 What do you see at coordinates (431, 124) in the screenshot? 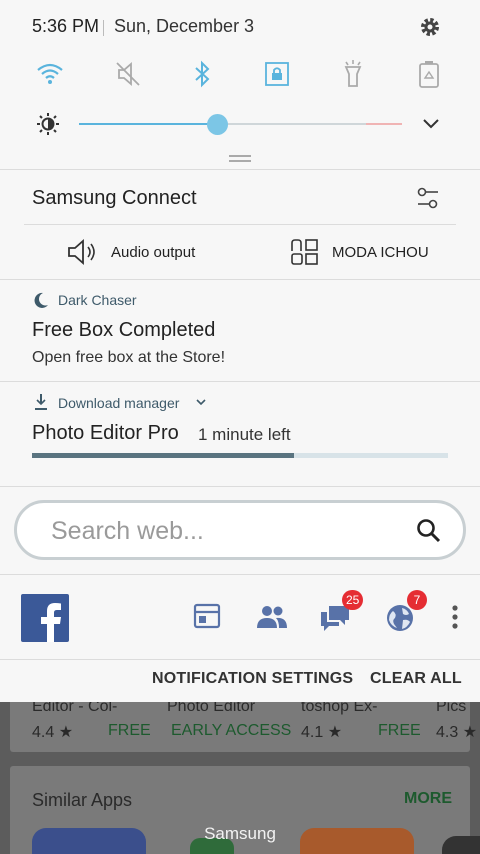
I see `chevron-down-icon` at bounding box center [431, 124].